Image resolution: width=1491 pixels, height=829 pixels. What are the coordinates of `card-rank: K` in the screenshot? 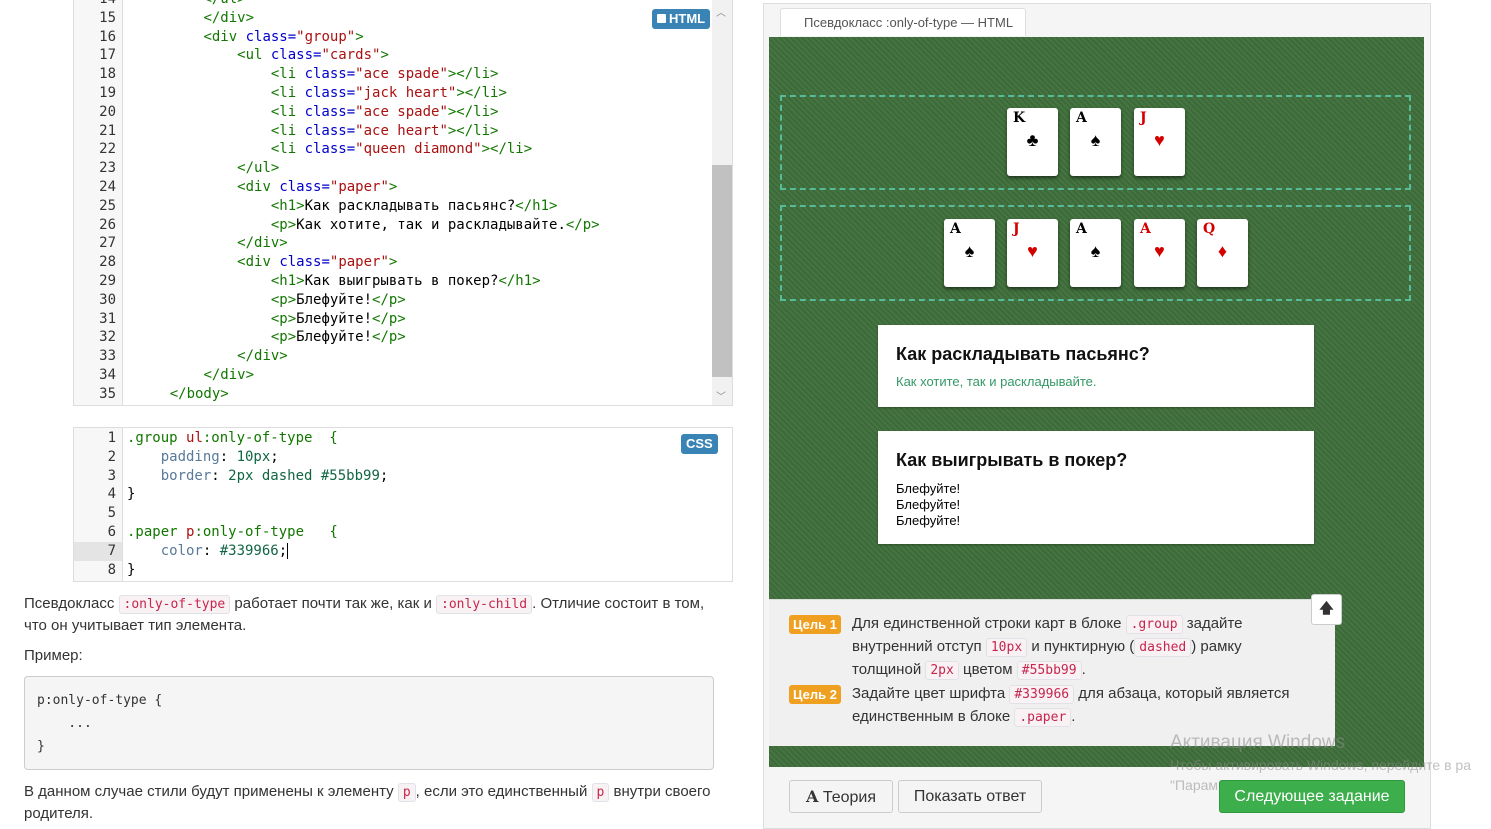 It's located at (1019, 118).